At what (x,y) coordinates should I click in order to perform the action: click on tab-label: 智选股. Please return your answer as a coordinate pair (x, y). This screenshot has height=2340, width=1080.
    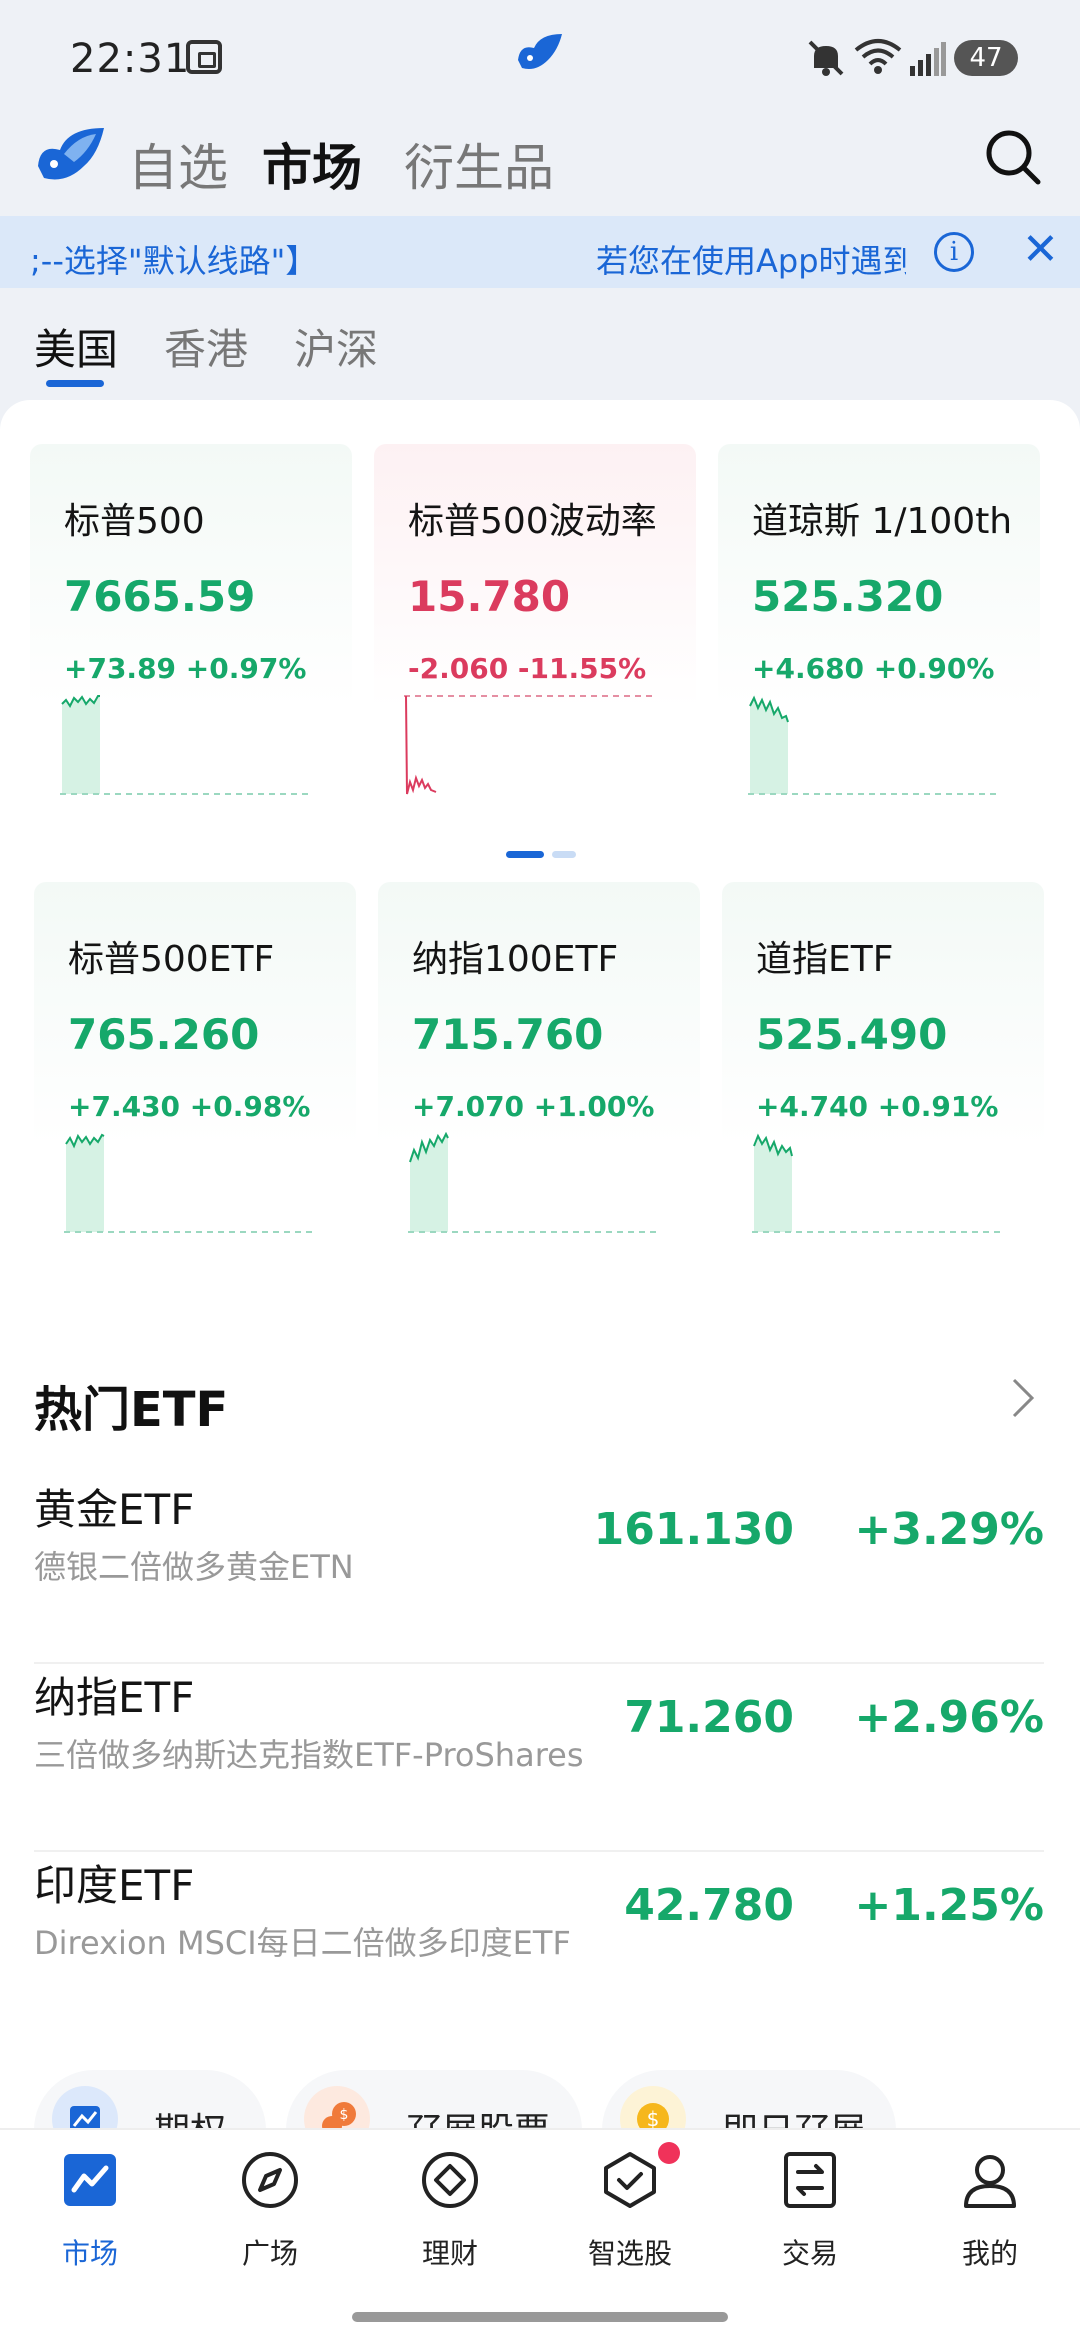
    Looking at the image, I should click on (629, 2253).